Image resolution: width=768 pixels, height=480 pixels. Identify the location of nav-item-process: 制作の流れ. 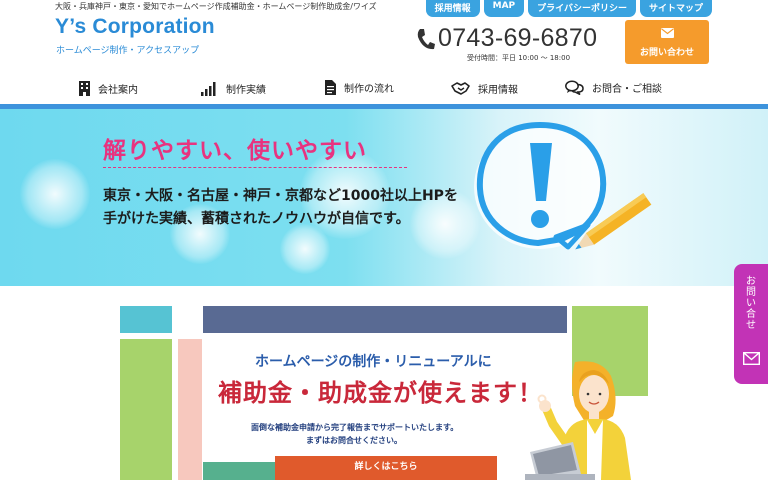
(359, 87).